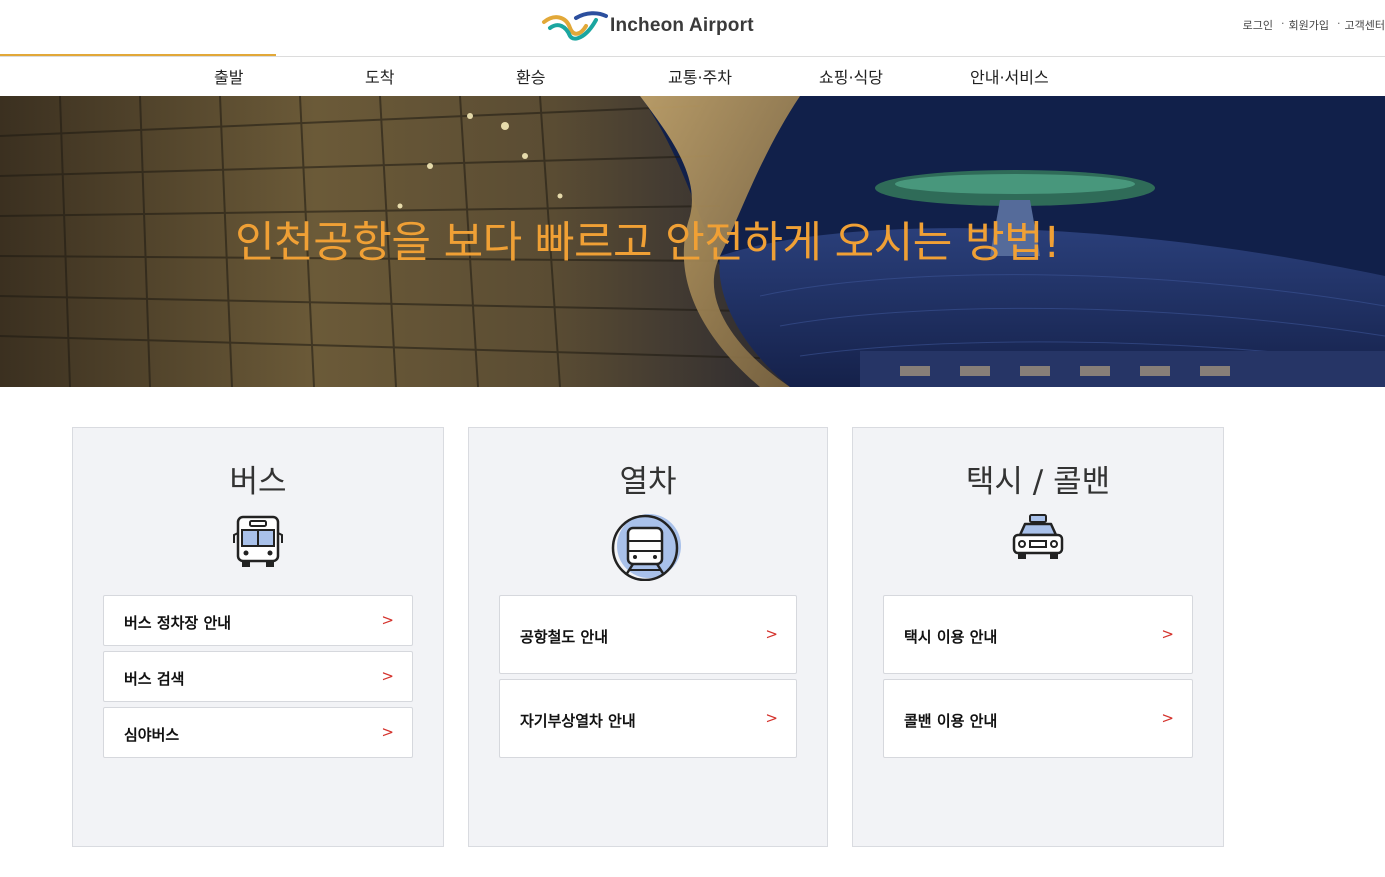  What do you see at coordinates (1038, 540) in the screenshot?
I see `taxi-icon` at bounding box center [1038, 540].